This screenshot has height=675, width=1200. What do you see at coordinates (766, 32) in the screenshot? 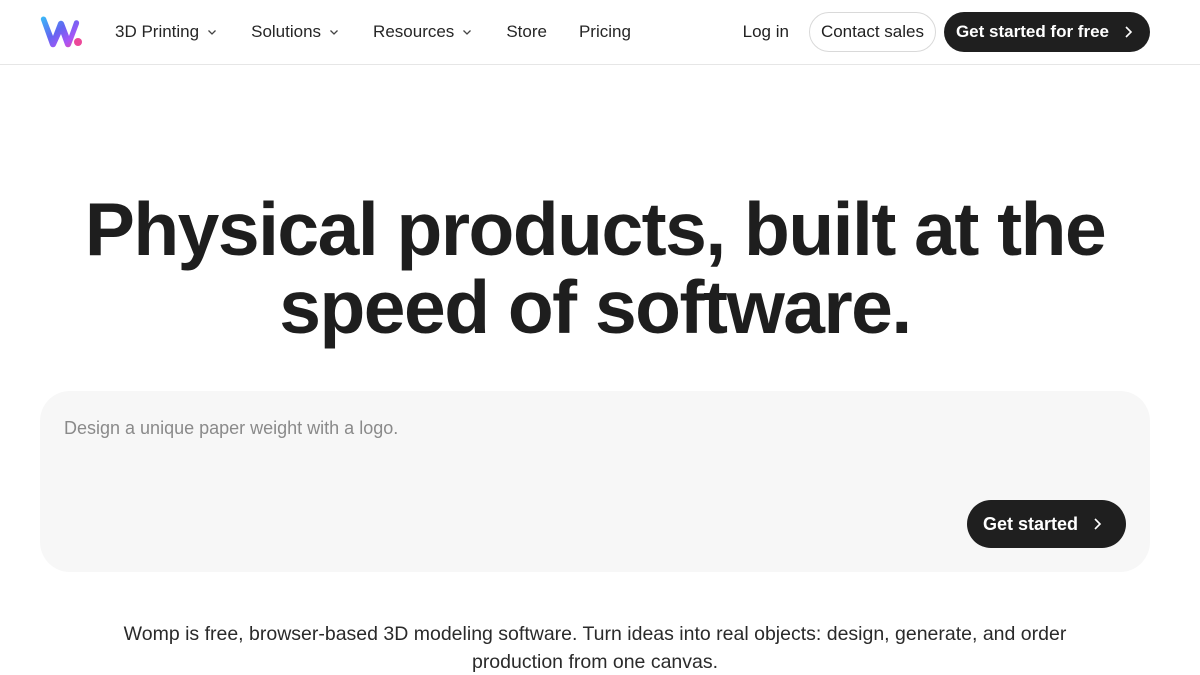
I see `login-link: Log in` at bounding box center [766, 32].